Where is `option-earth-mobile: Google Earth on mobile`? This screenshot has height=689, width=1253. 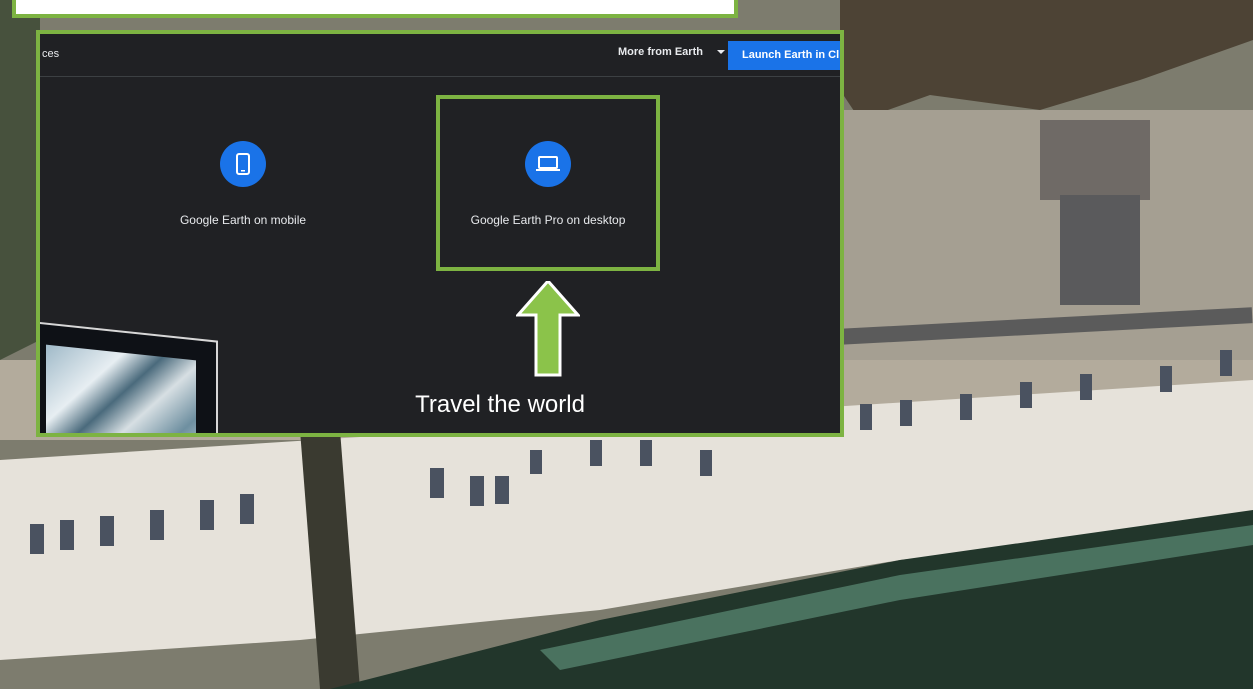
option-earth-mobile: Google Earth on mobile is located at coordinates (243, 184).